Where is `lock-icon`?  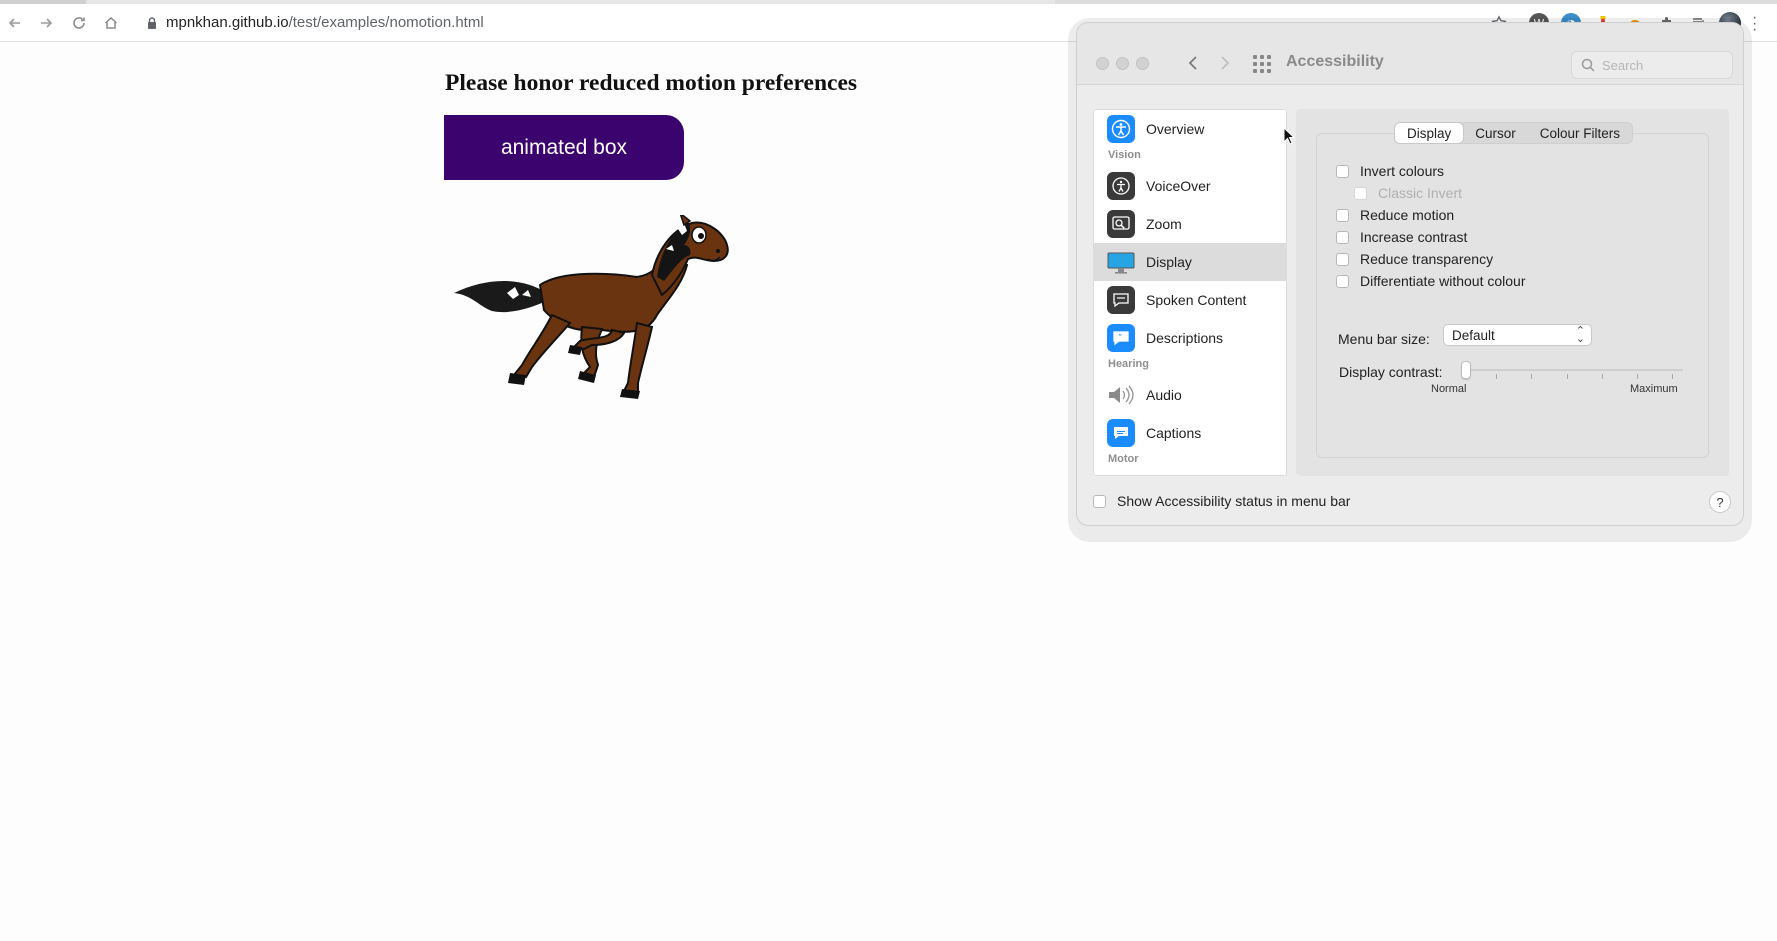 lock-icon is located at coordinates (152, 23).